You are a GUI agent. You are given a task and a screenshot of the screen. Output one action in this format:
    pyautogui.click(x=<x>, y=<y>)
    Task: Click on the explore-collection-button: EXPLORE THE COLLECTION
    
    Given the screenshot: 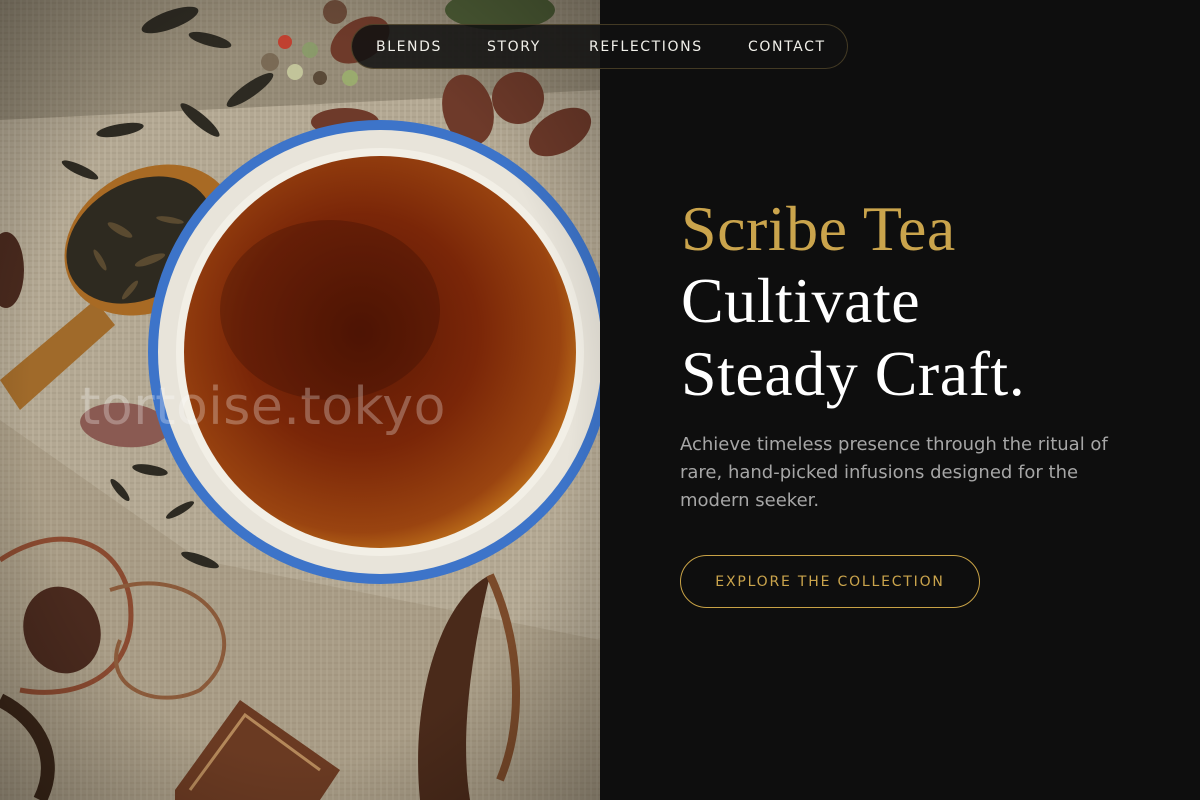 What is the action you would take?
    pyautogui.click(x=830, y=581)
    